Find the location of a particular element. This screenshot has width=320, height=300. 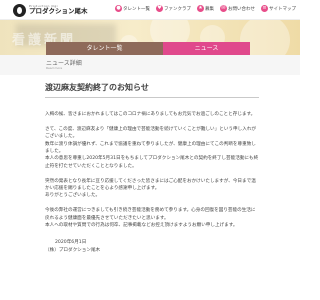

brand-logo: Production Ogi プロダクション尾木 is located at coordinates (50, 10).